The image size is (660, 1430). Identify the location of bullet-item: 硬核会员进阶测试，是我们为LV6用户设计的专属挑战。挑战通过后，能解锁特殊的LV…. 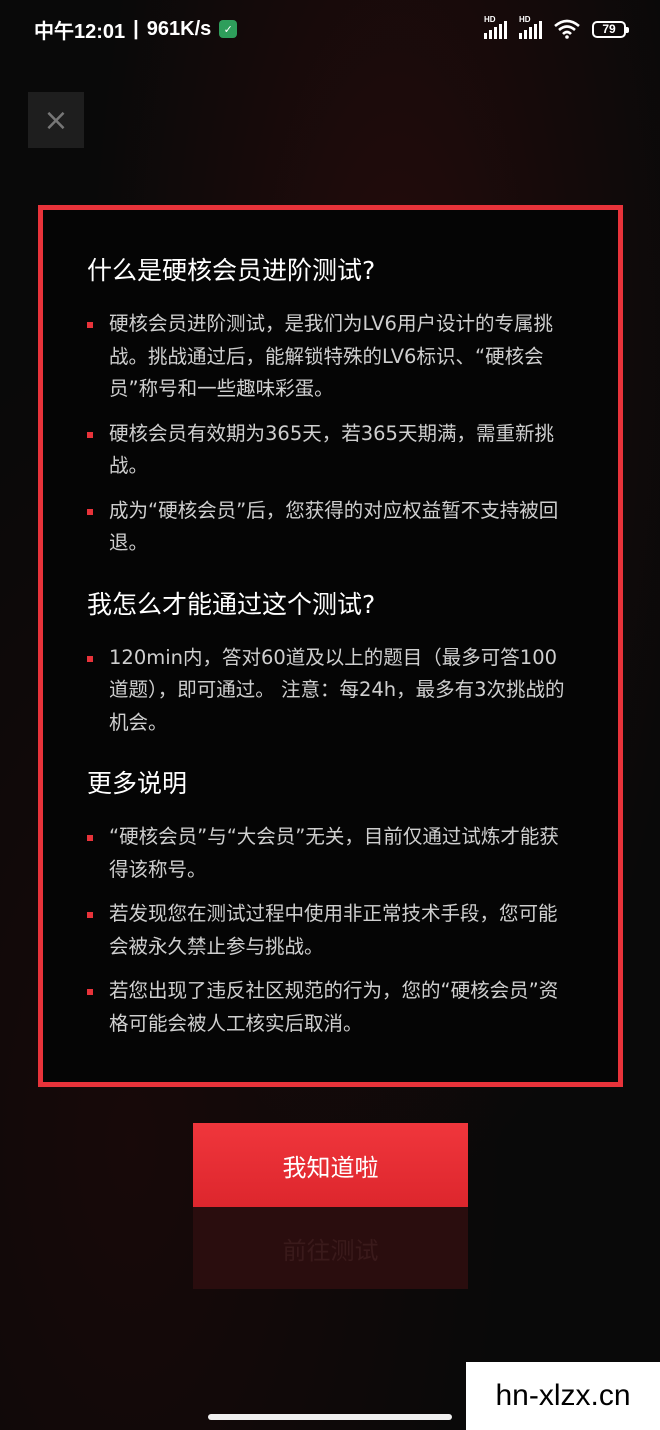
(331, 357).